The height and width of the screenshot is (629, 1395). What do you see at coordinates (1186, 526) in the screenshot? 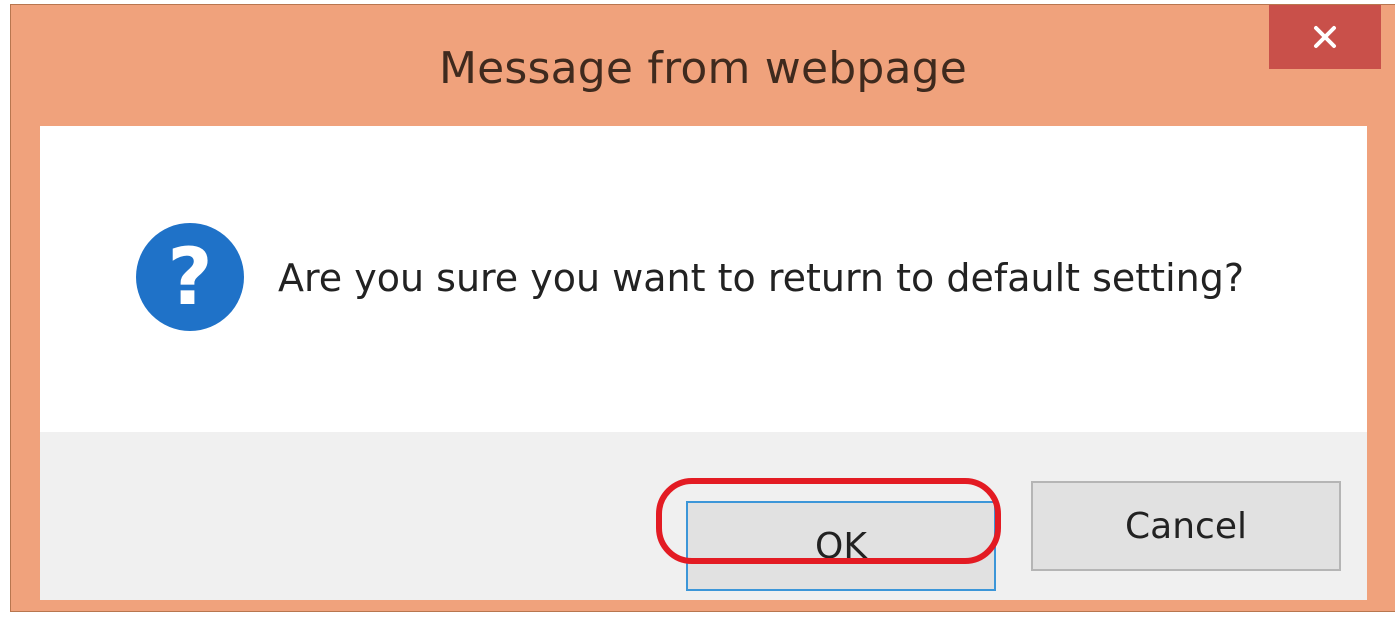
I see `cancel-button: Cancel` at bounding box center [1186, 526].